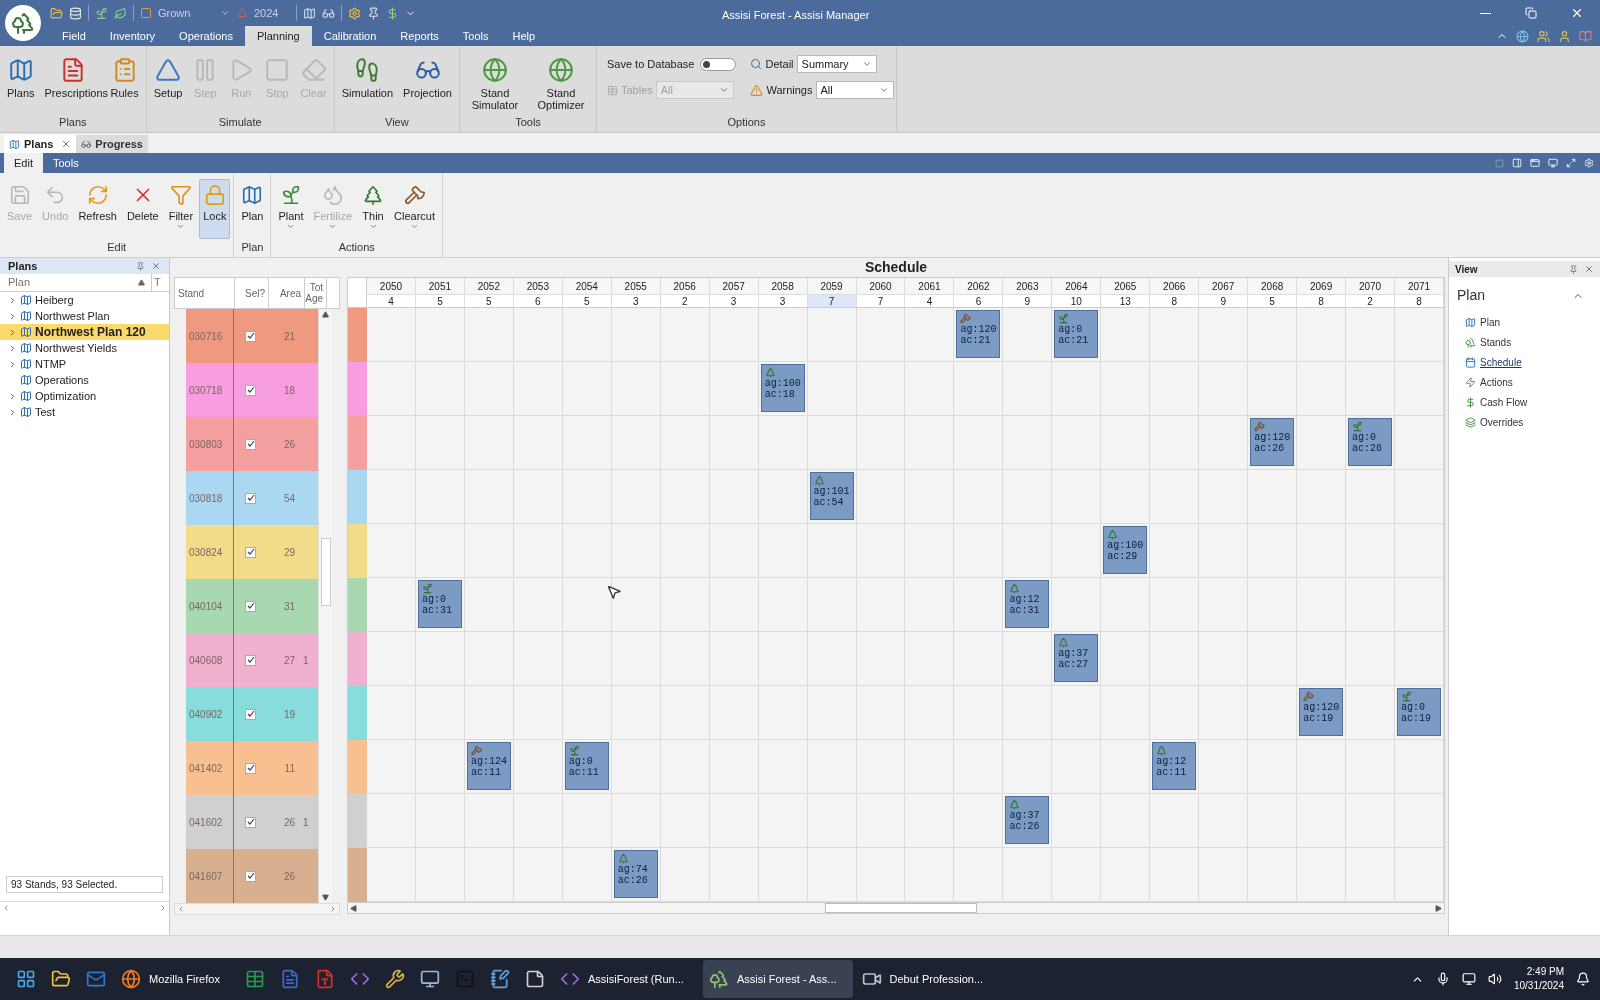  I want to click on vertical-scrollbar, so click(325, 606).